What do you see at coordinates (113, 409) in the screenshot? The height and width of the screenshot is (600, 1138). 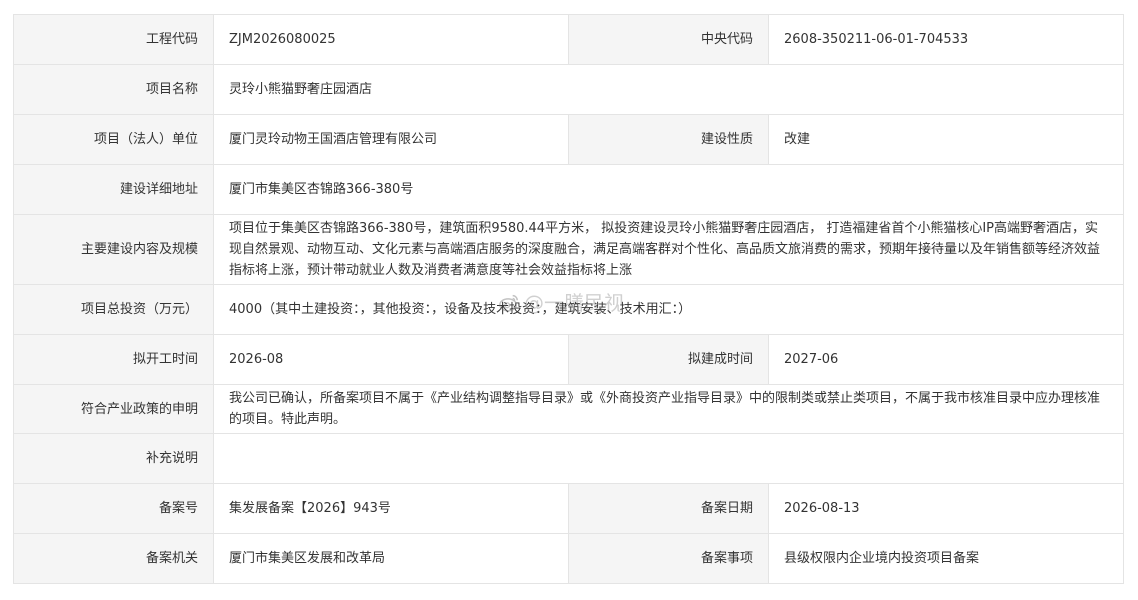 I see `label-policy-statement: 符合产业政策的申明` at bounding box center [113, 409].